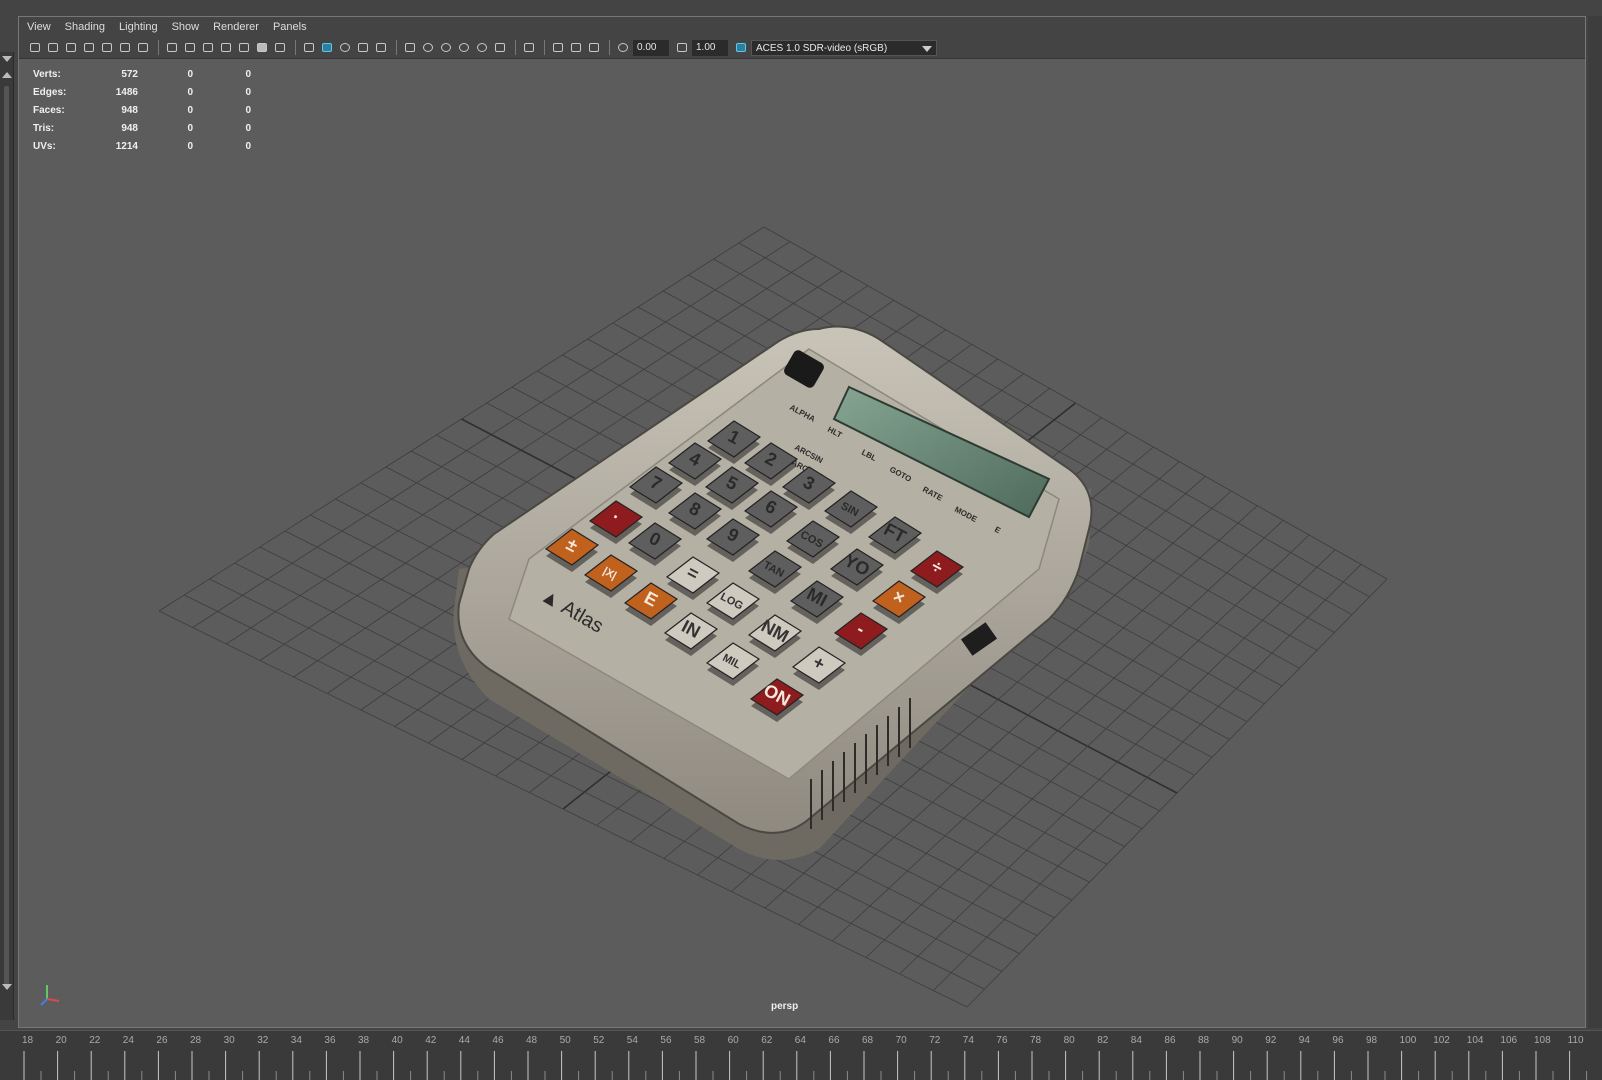 The height and width of the screenshot is (1080, 1602). I want to click on timeline-tick-label: 50, so click(566, 1040).